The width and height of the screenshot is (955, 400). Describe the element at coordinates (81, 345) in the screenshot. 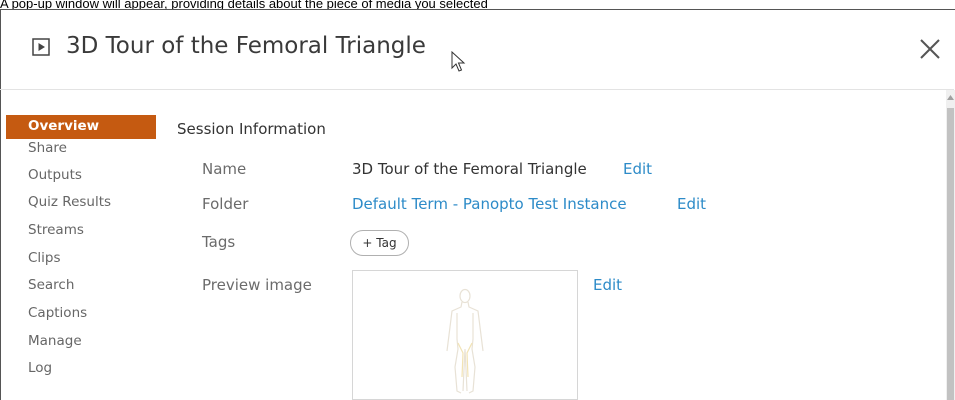

I see `sidebar-item-manage: Manage` at that location.